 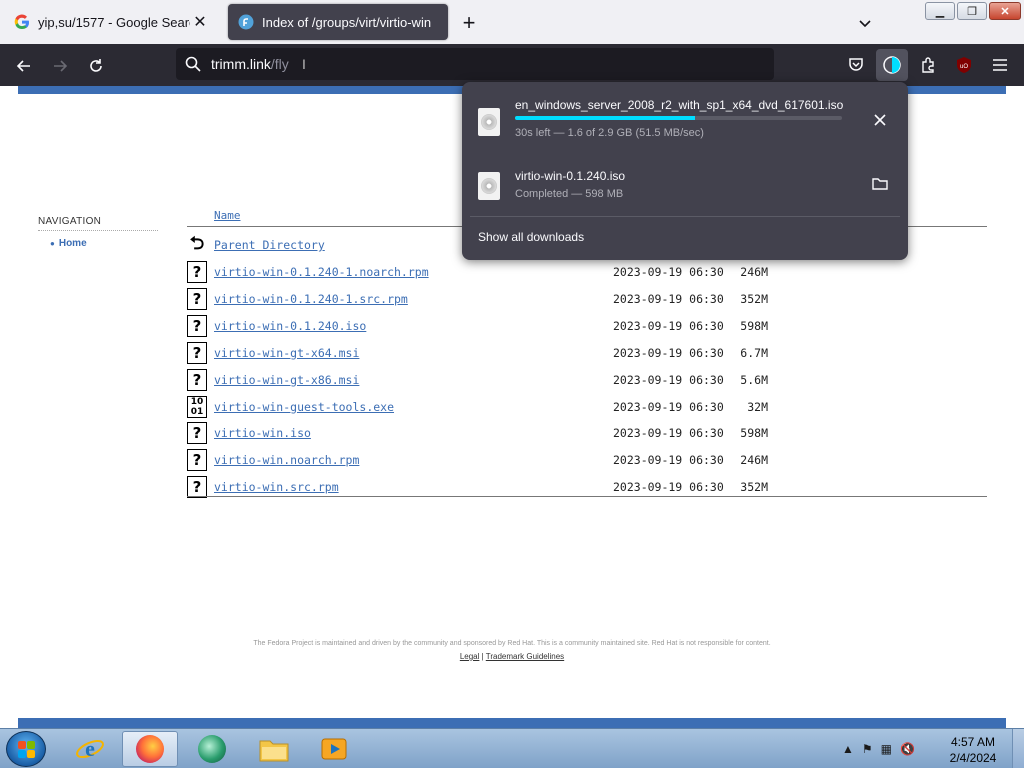 I want to click on start-button, so click(x=26, y=749).